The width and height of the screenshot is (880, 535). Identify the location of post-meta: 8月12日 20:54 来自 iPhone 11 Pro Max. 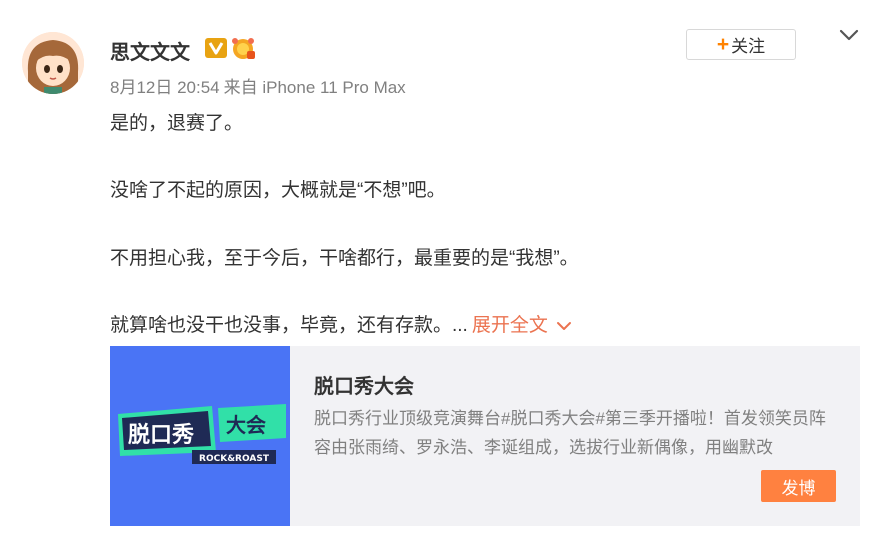
(258, 85).